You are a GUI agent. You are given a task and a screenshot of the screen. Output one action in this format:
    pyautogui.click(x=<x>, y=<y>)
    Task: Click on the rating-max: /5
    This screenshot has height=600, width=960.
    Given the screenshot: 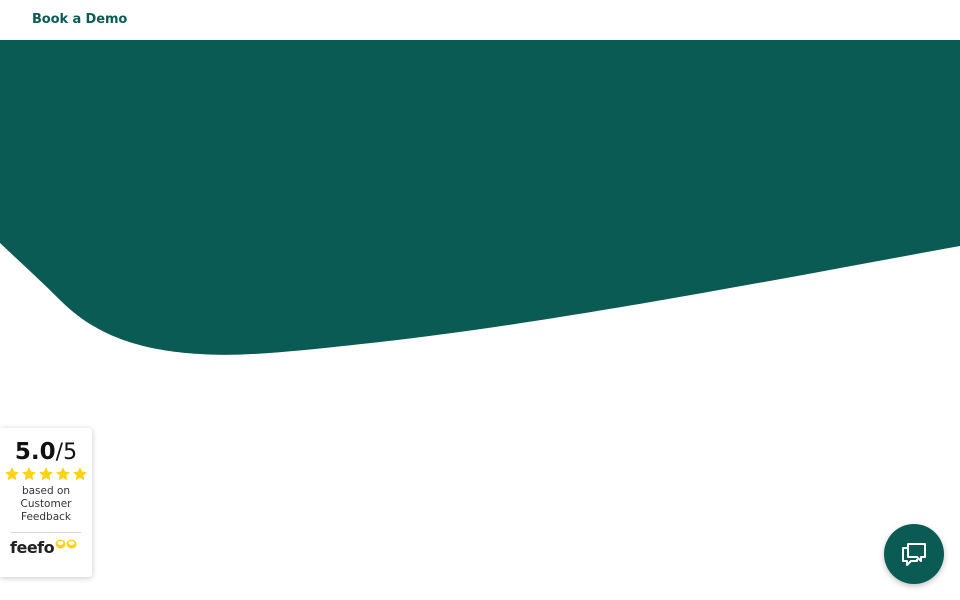 What is the action you would take?
    pyautogui.click(x=66, y=452)
    